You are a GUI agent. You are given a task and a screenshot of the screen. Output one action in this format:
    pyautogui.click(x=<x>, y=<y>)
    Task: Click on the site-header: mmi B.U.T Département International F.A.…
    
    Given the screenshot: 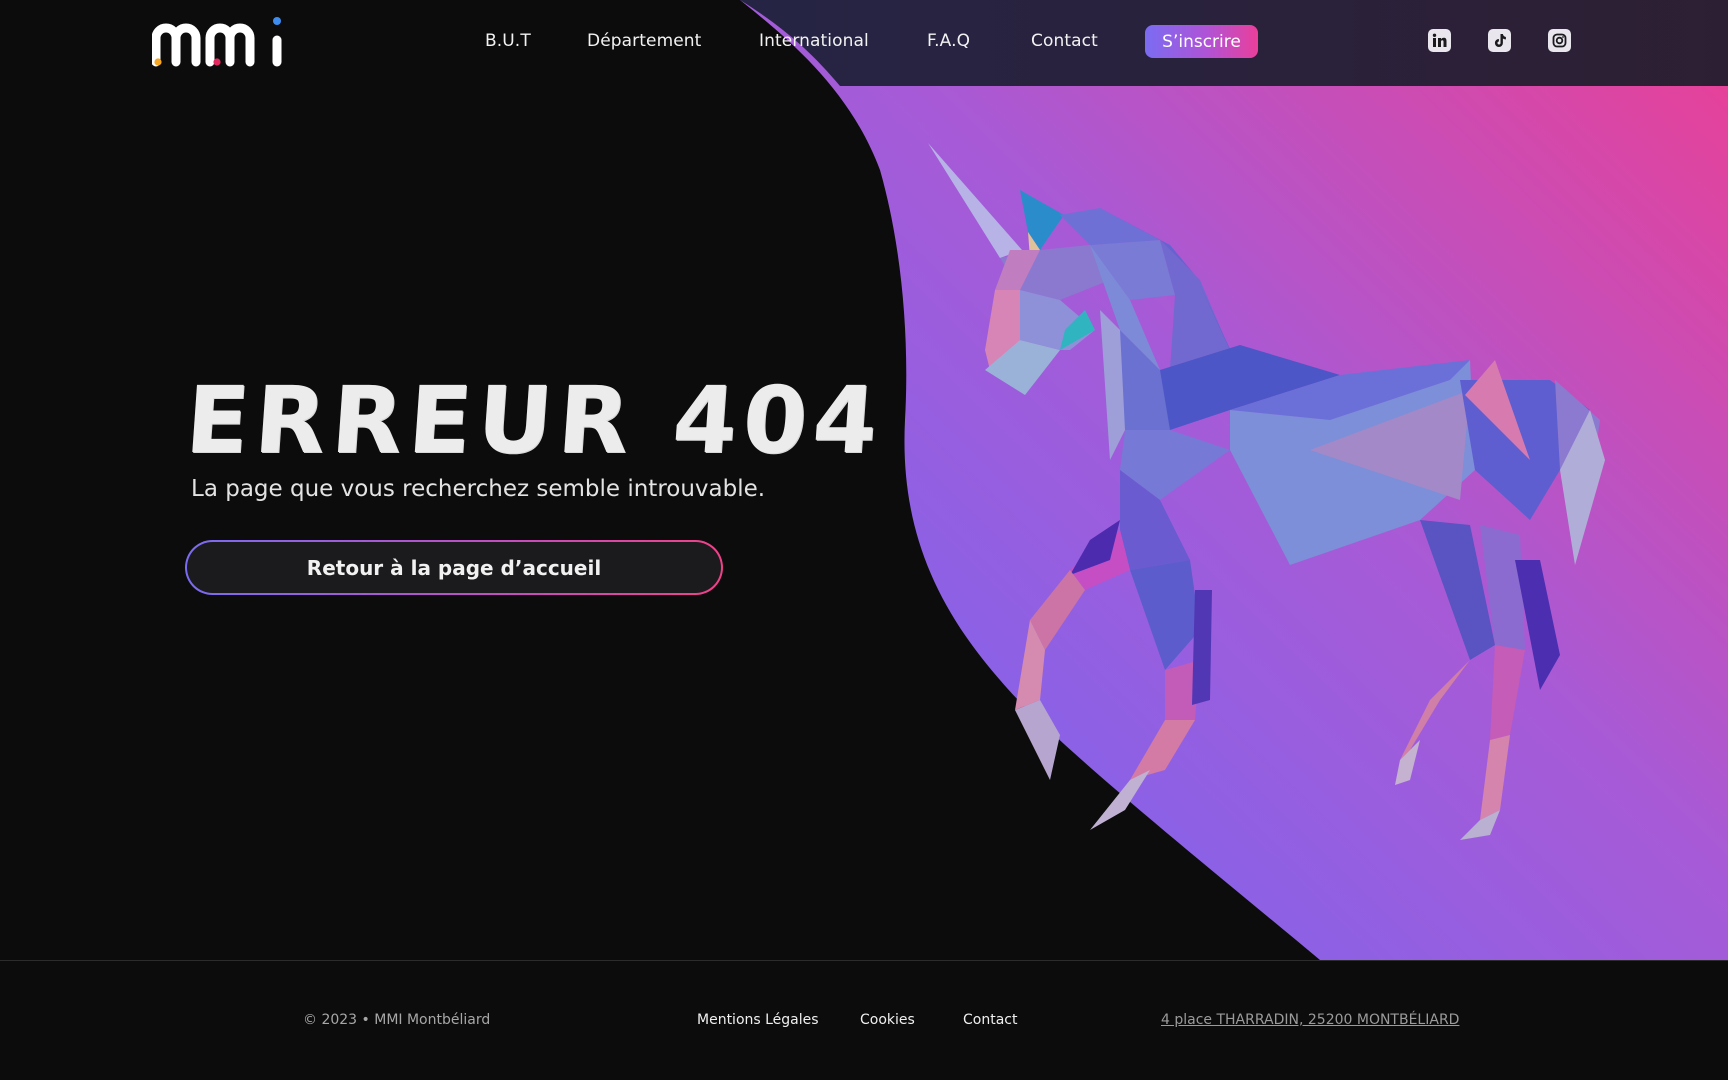 What is the action you would take?
    pyautogui.click(x=864, y=43)
    